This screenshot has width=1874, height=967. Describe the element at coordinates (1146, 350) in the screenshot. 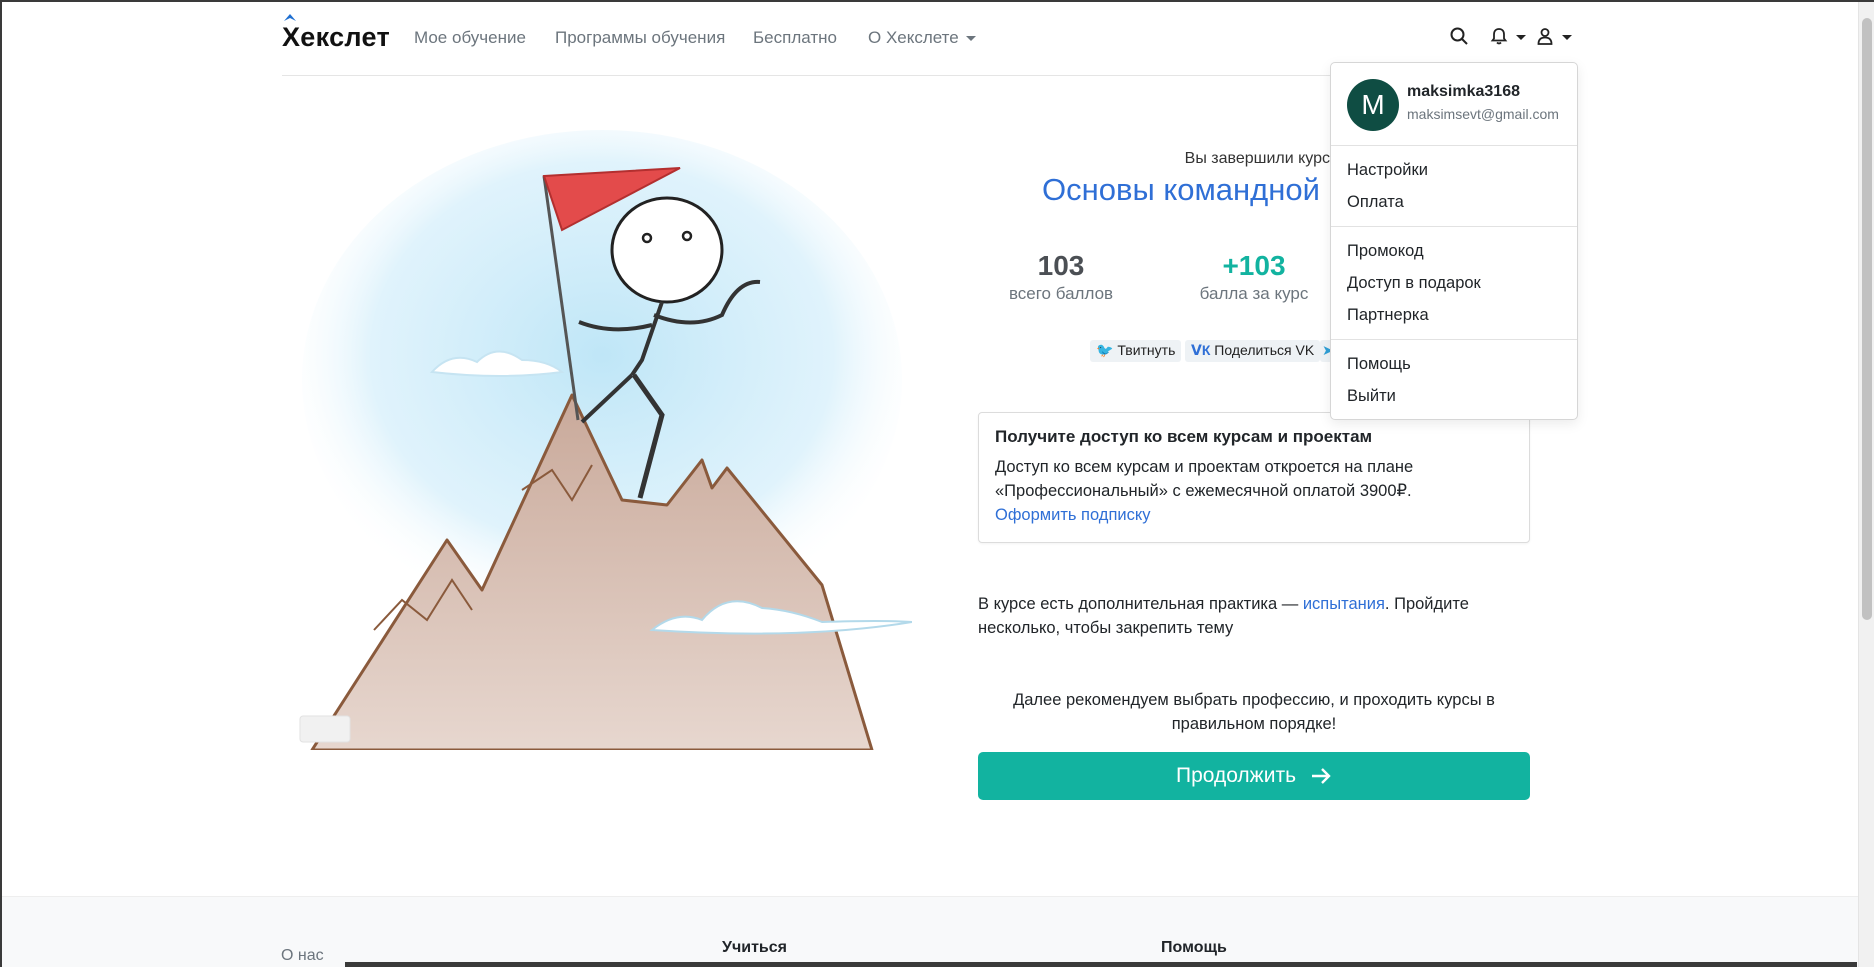

I see `share-twitter-label: Твитнуть` at that location.